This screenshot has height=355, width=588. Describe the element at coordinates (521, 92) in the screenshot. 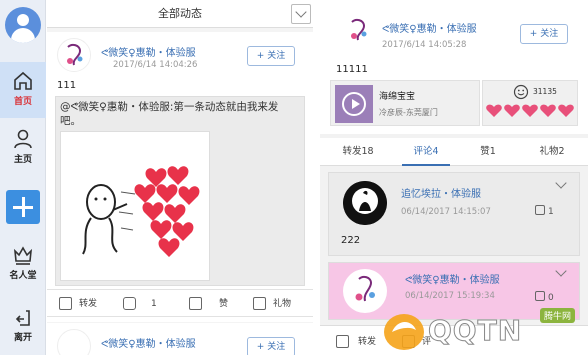

I see `smiley-icon` at that location.